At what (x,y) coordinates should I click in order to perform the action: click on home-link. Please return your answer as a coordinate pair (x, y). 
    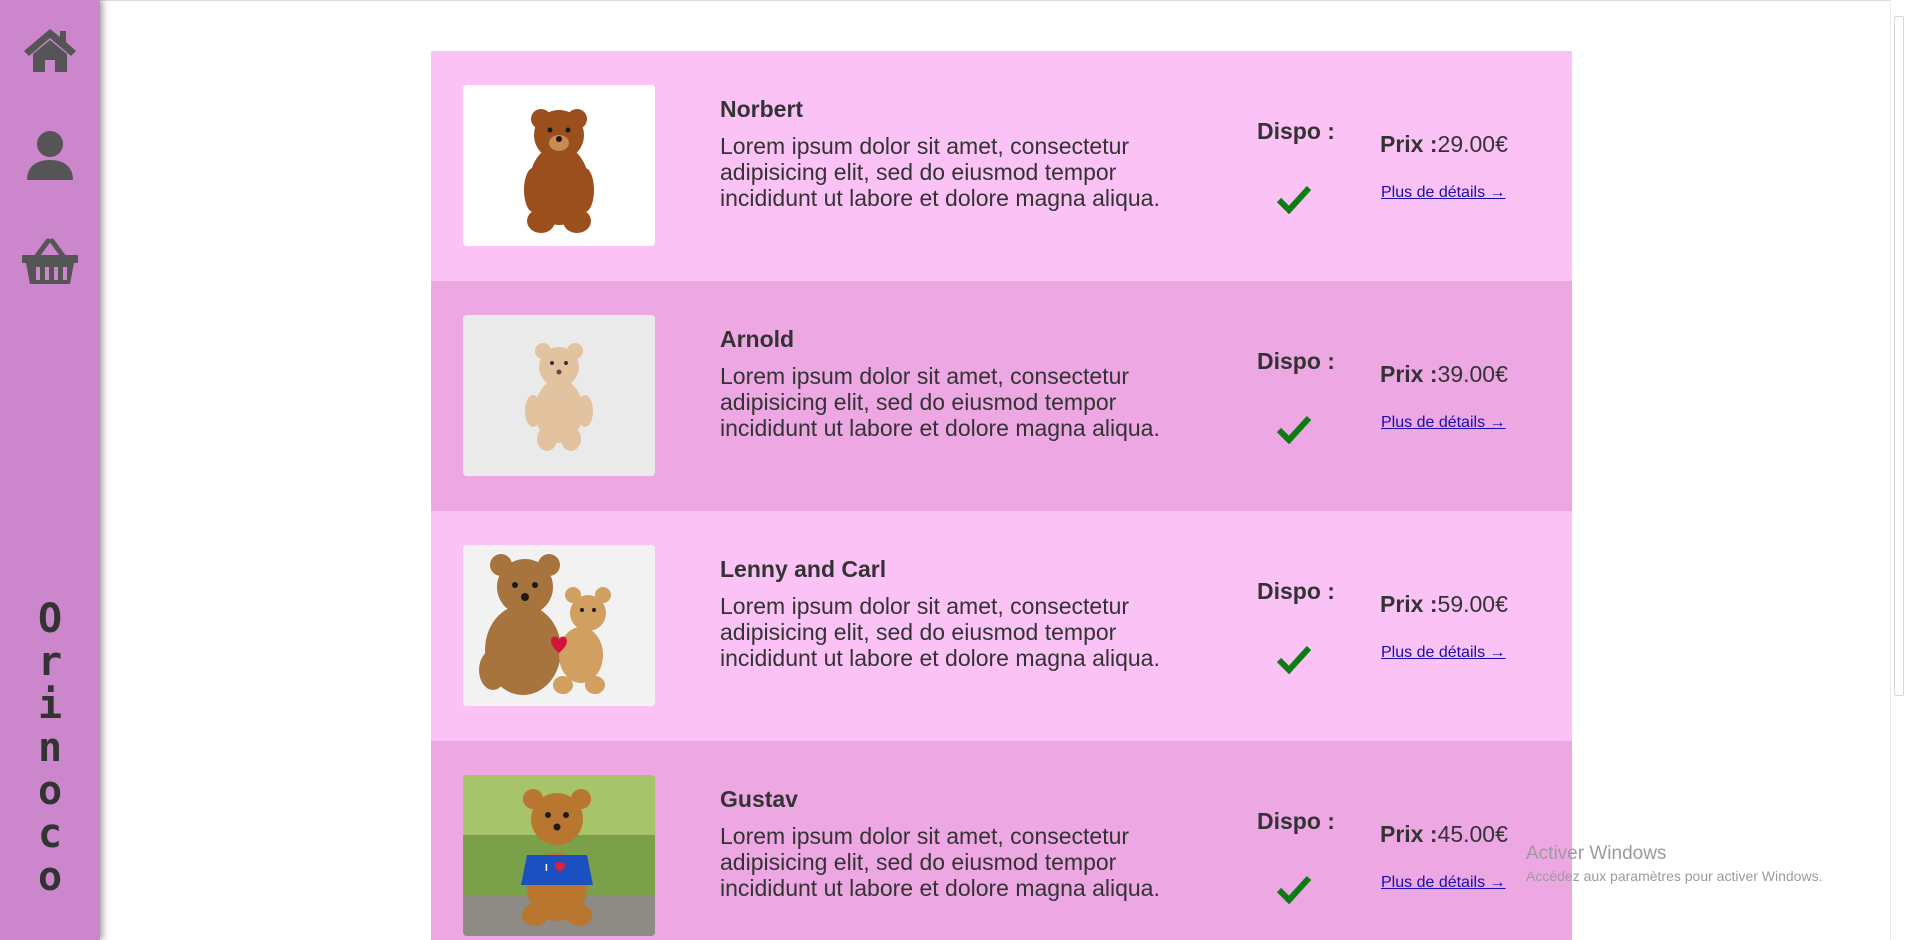
    Looking at the image, I should click on (50, 50).